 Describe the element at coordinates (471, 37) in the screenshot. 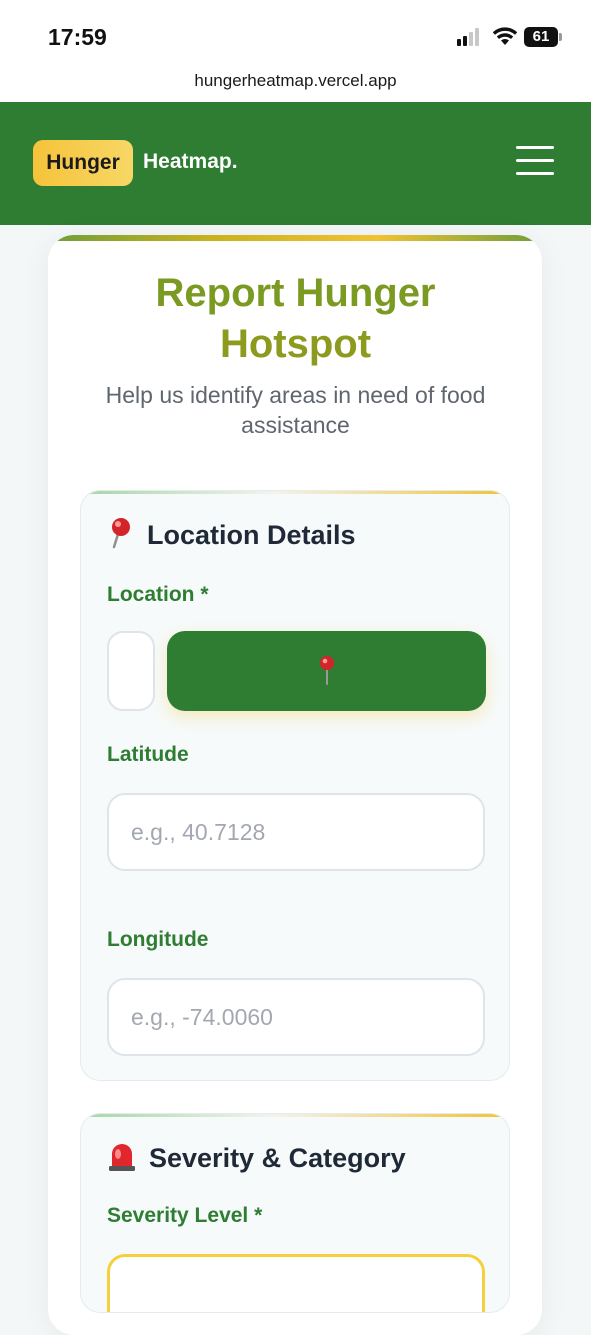

I see `cellular-signal-icon` at that location.